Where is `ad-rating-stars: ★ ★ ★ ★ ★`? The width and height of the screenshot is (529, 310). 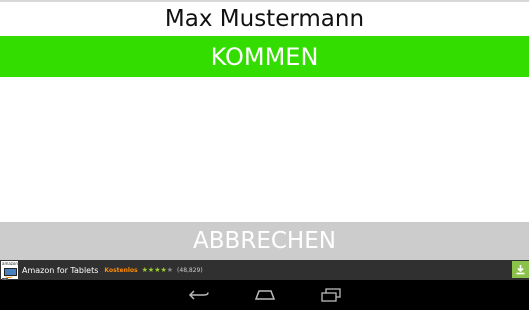 ad-rating-stars: ★ ★ ★ ★ ★ is located at coordinates (157, 270).